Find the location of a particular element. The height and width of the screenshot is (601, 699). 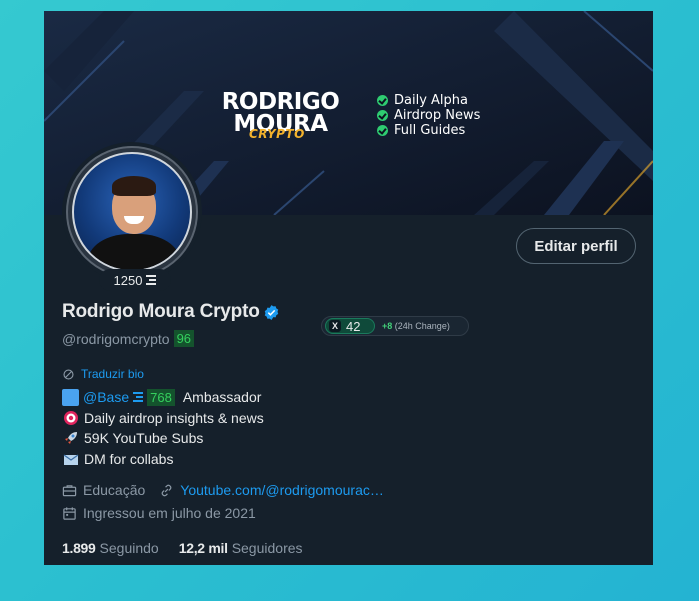

bio-line: @Base 768 Ambassador is located at coordinates (163, 397).